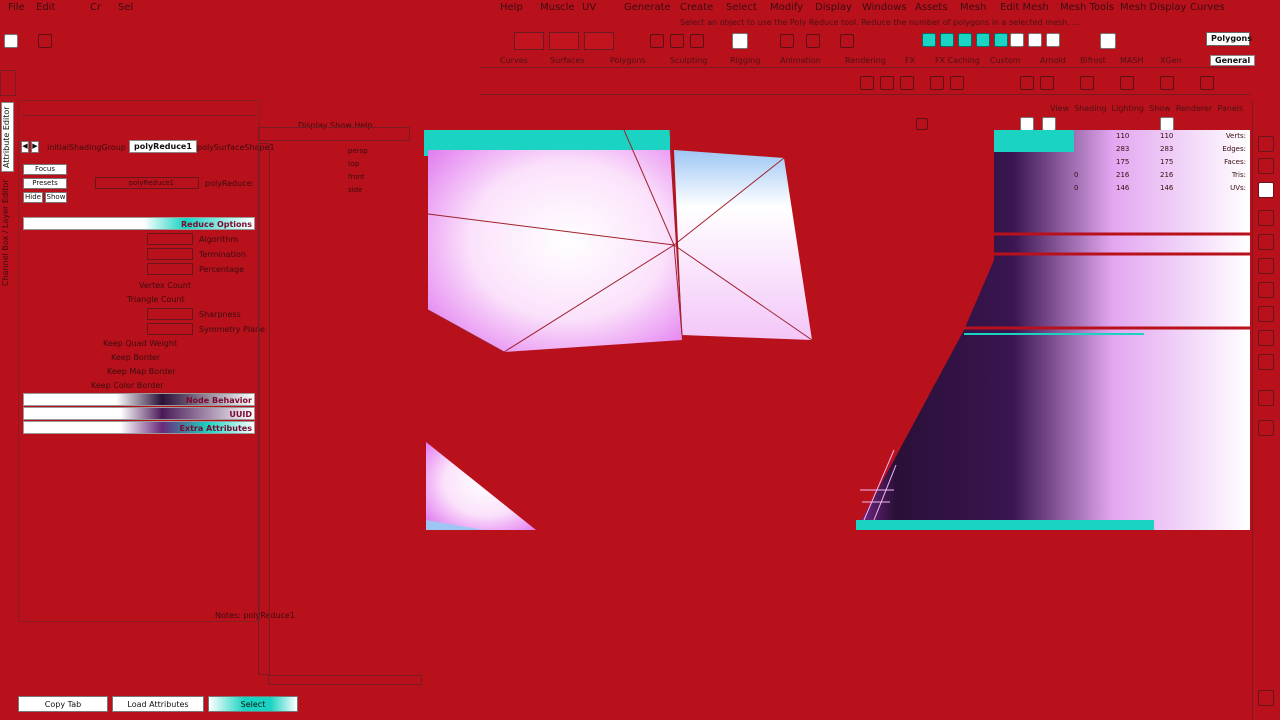 Image resolution: width=1280 pixels, height=720 pixels. Describe the element at coordinates (741, 7) in the screenshot. I see `menu-select-2: Select` at that location.